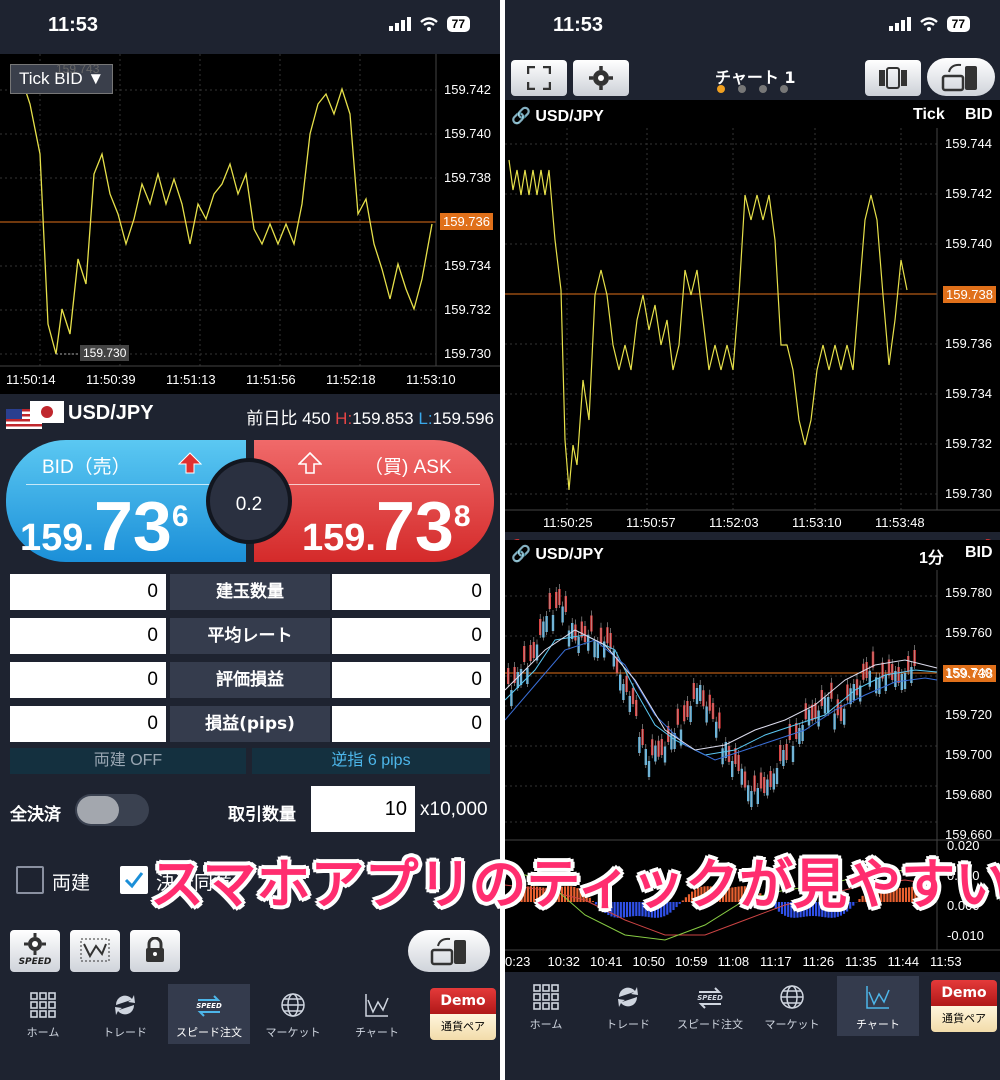 This screenshot has height=1080, width=1000. What do you see at coordinates (104, 526) in the screenshot?
I see `bid-price: 159.736` at bounding box center [104, 526].